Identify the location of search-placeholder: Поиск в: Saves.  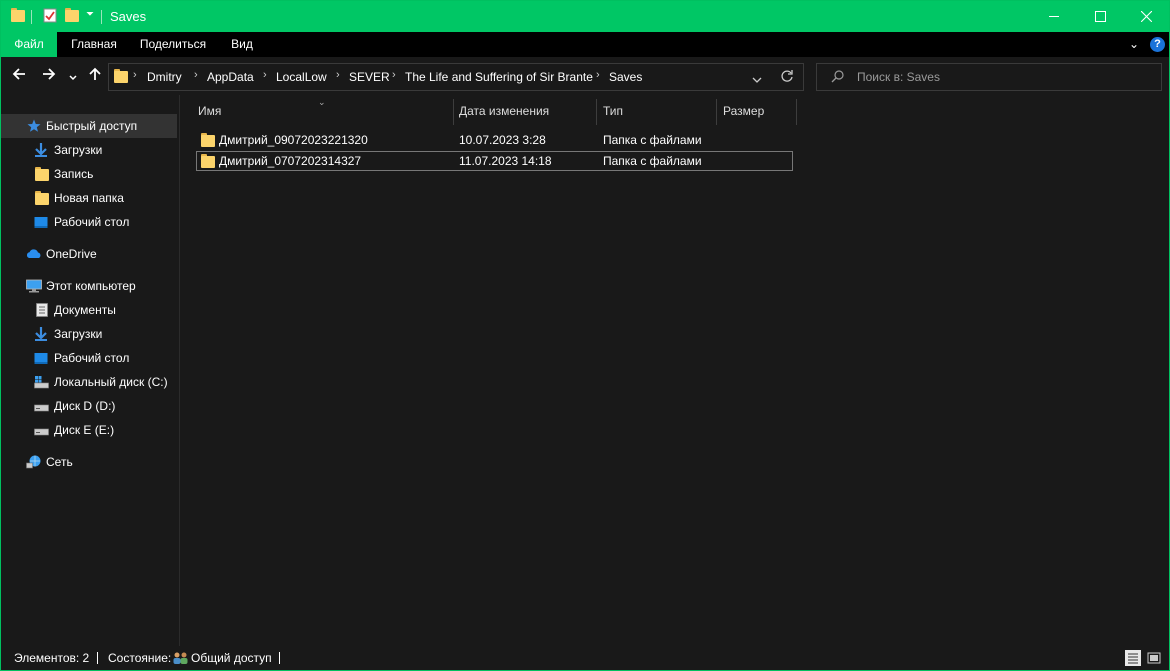
(898, 77).